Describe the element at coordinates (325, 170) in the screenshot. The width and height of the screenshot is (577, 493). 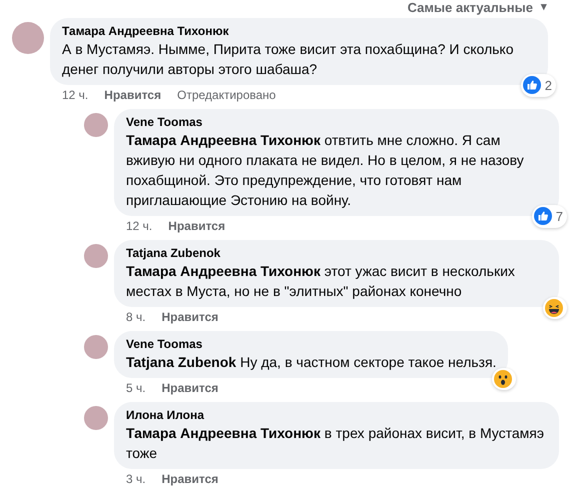
I see `comment-text: Тамара Андреевна Тихонюк отвтить мне сложно. Я сам вживую ни одного плаката не видел. Но в целом, я не назову похабщиной. Это предупреждение, что готовят нам приглашающие Эстонию на войну.` at that location.